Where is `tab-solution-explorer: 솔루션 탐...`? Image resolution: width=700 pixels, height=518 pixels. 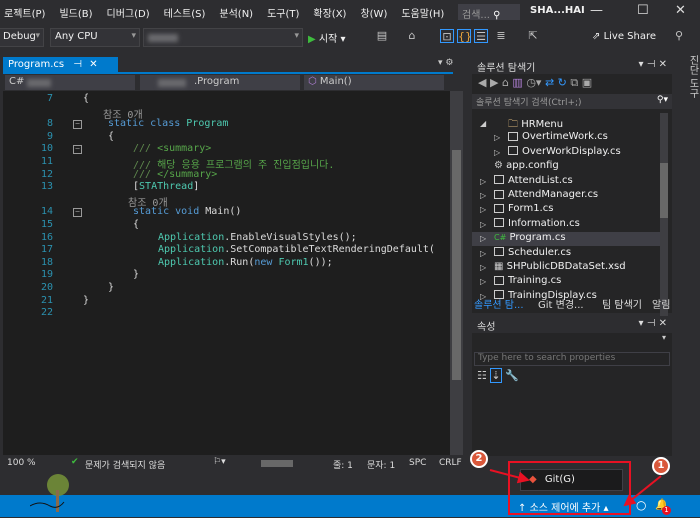
tab-solution-explorer: 솔루션 탐... is located at coordinates (499, 303).